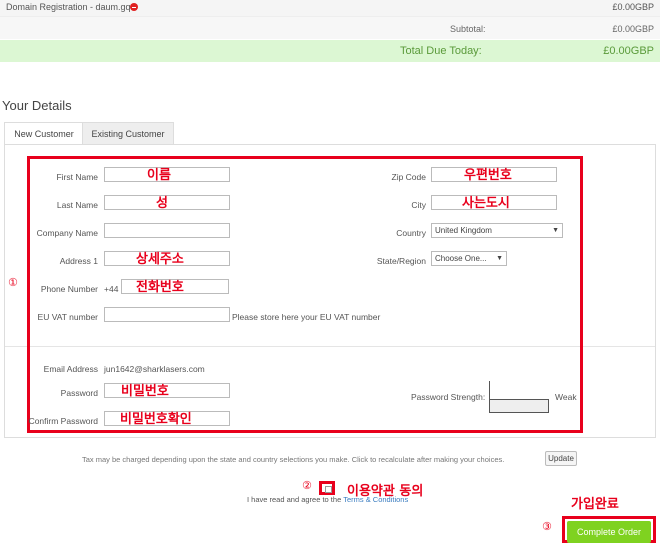 This screenshot has width=660, height=543. What do you see at coordinates (13, 282) in the screenshot?
I see `annotation-number-1: ①` at bounding box center [13, 282].